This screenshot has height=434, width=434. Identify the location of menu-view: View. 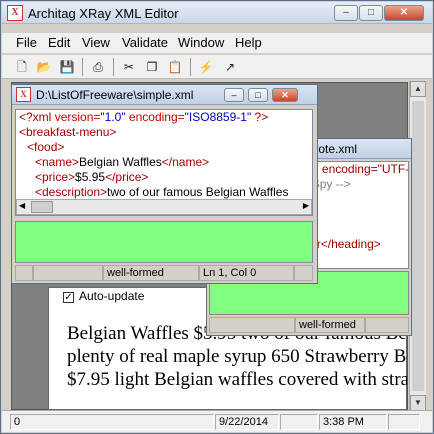
(96, 42).